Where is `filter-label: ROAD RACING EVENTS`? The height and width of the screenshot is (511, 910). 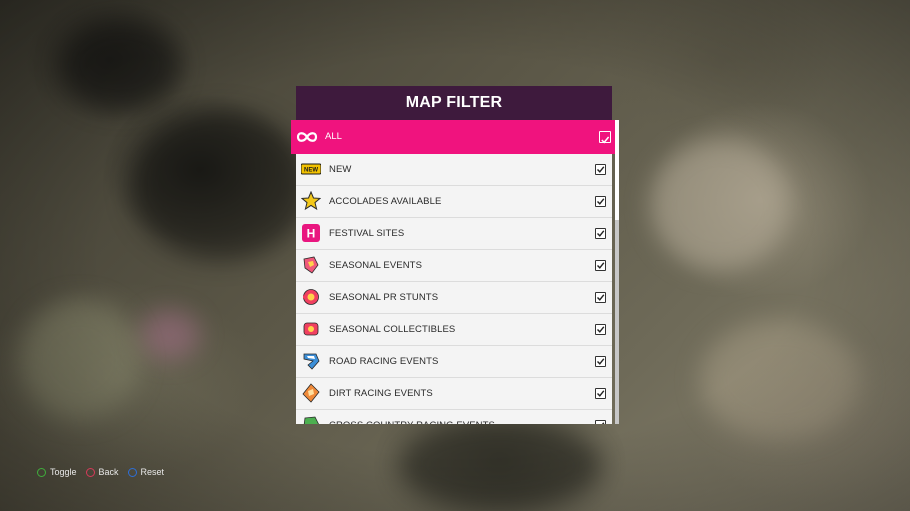
filter-label: ROAD RACING EVENTS is located at coordinates (384, 361).